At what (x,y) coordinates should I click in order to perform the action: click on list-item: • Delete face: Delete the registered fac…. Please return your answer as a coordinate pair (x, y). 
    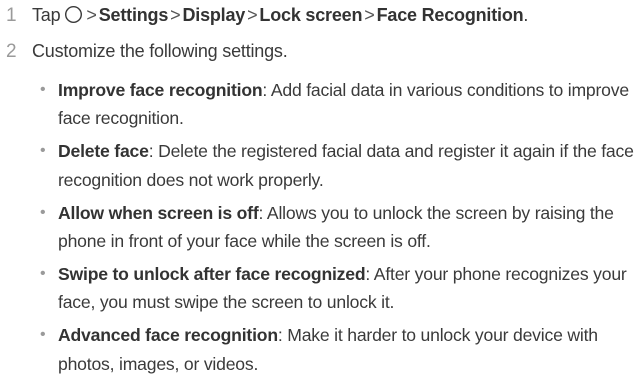
    Looking at the image, I should click on (338, 165).